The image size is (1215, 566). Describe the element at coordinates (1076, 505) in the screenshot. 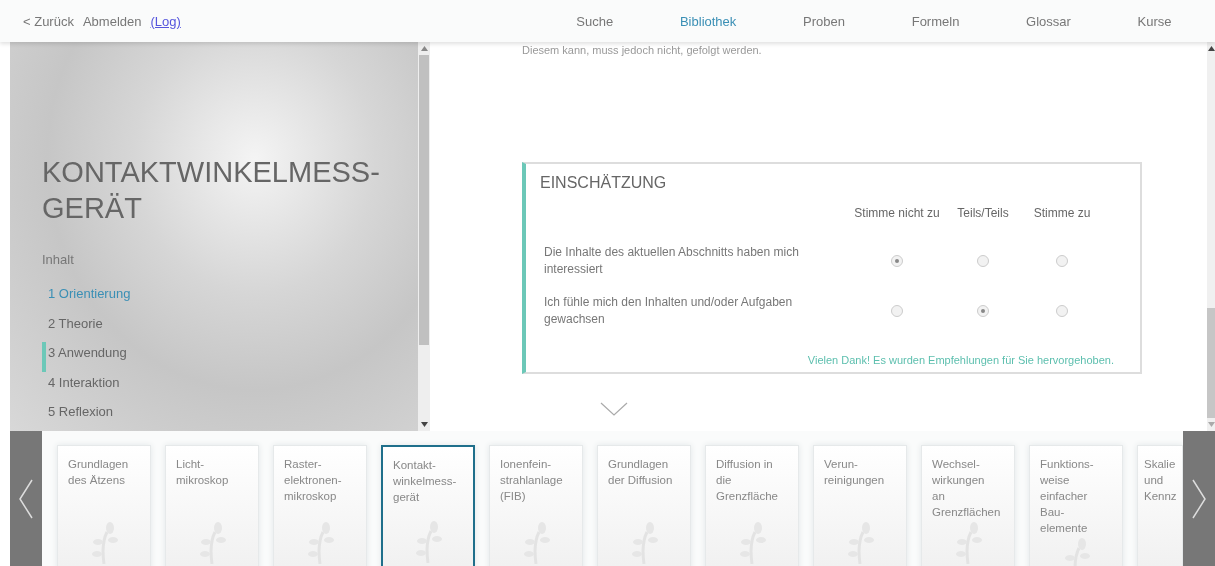

I see `course-card: Funktions- weise einfacher Bau- elemente` at that location.